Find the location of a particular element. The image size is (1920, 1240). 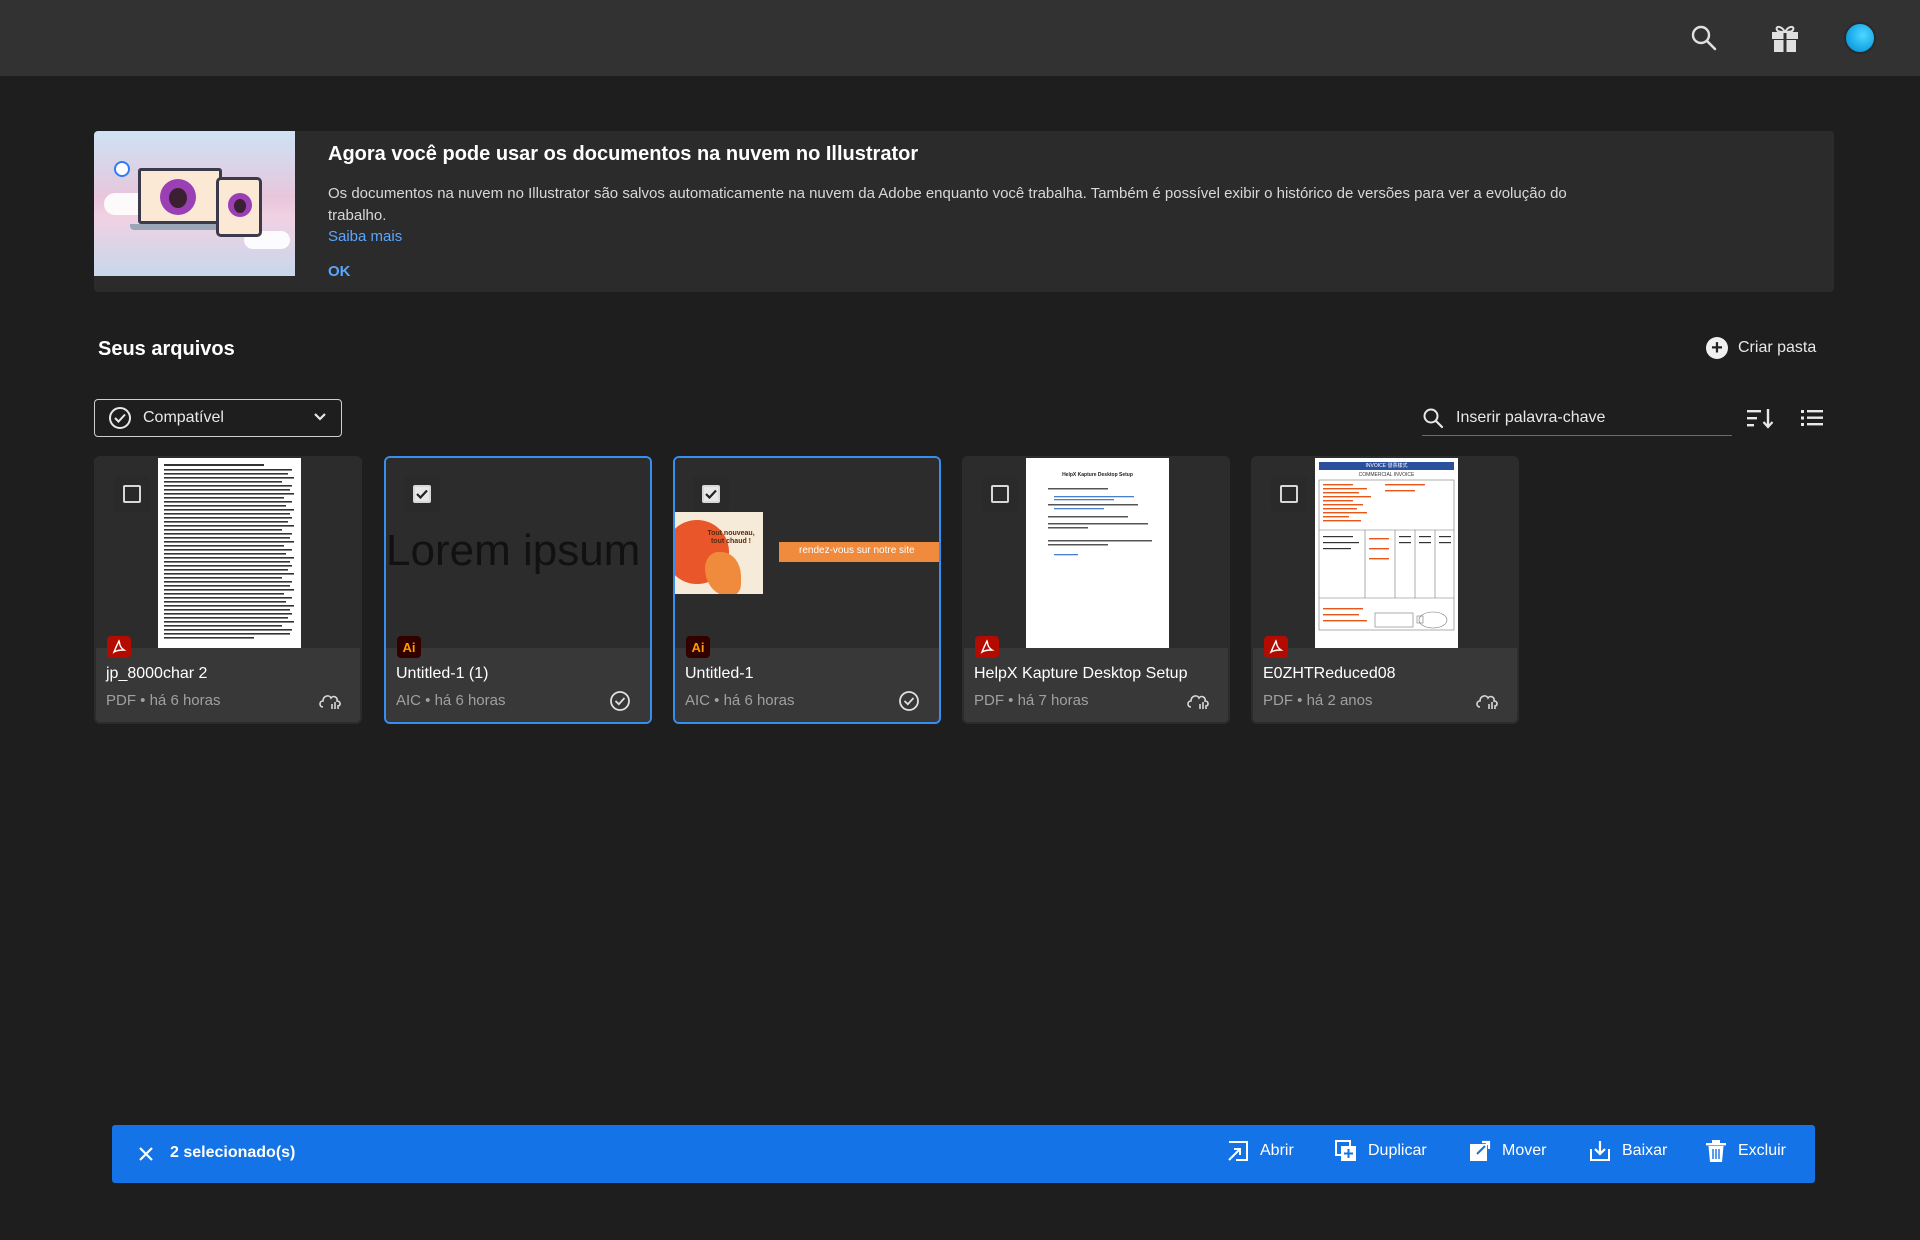

move-label: Mover is located at coordinates (1524, 1150).